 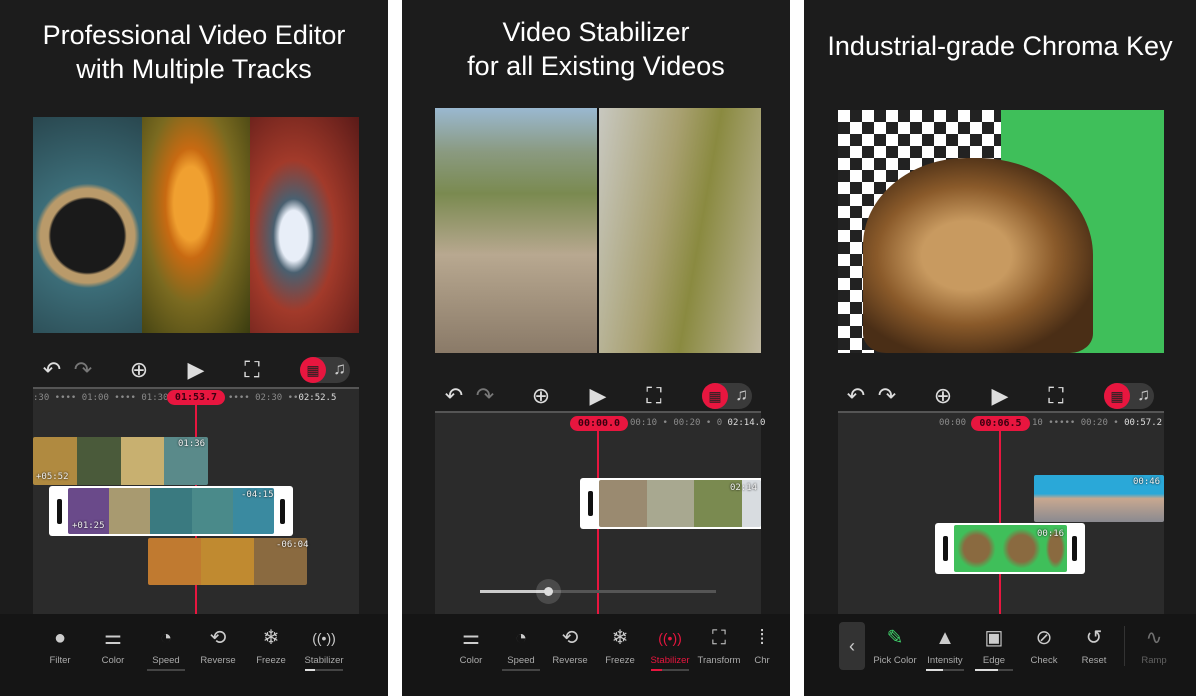 What do you see at coordinates (60, 660) in the screenshot?
I see `tool-label: Filter` at bounding box center [60, 660].